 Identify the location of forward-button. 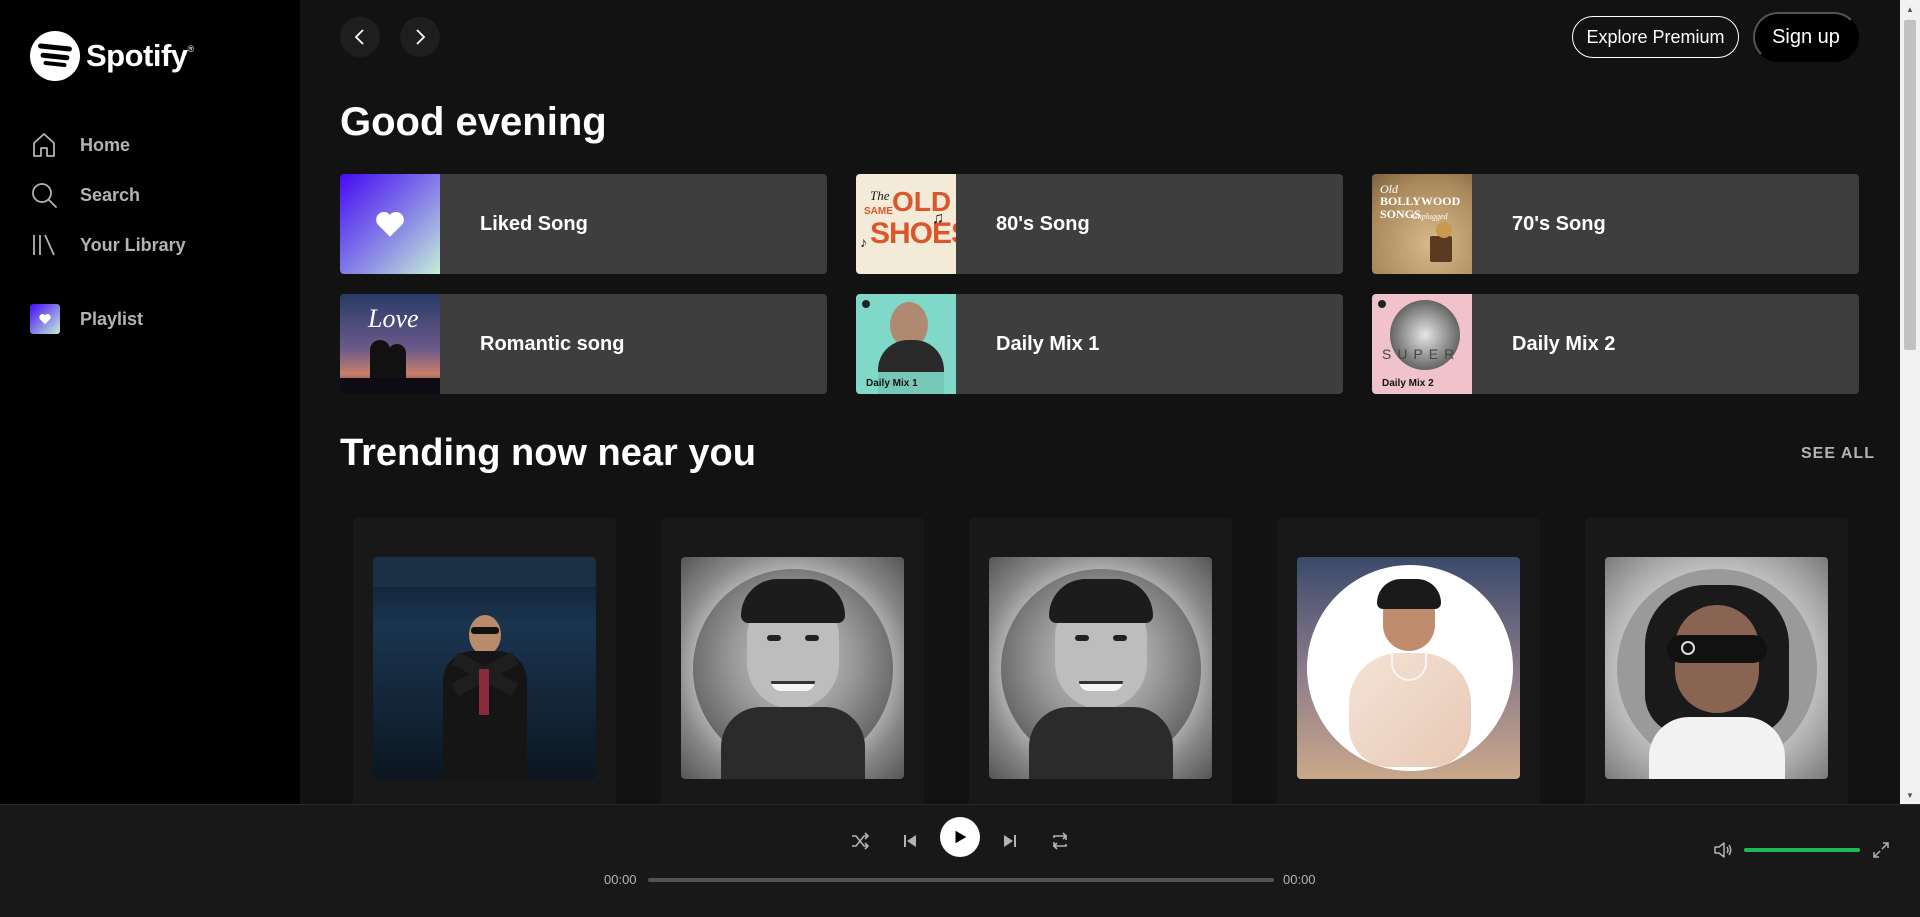
(420, 37).